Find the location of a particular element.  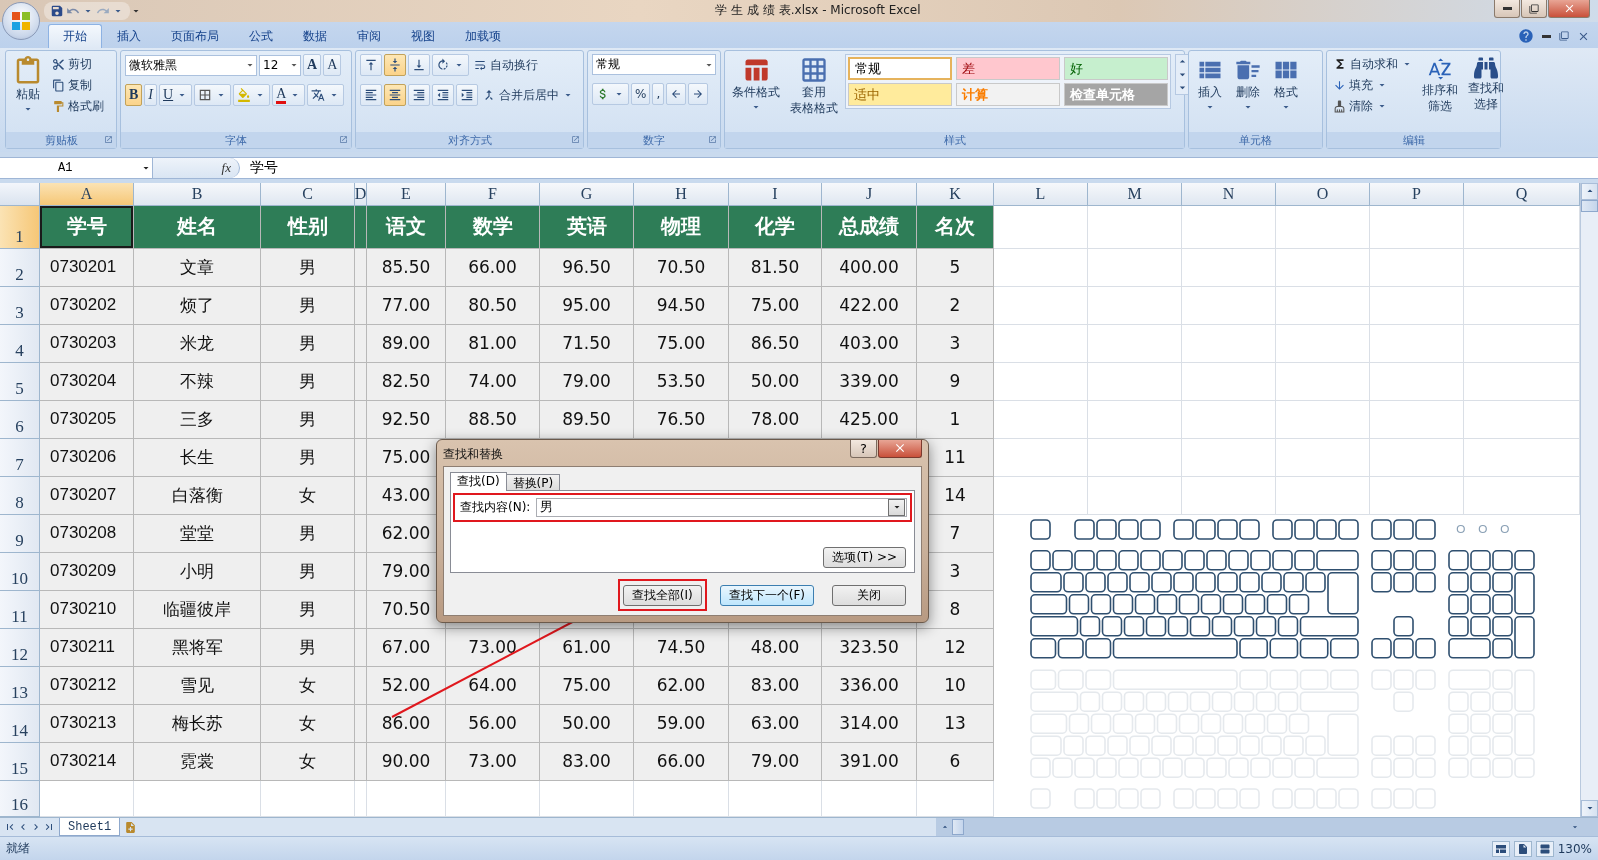

column-header: D is located at coordinates (361, 194).